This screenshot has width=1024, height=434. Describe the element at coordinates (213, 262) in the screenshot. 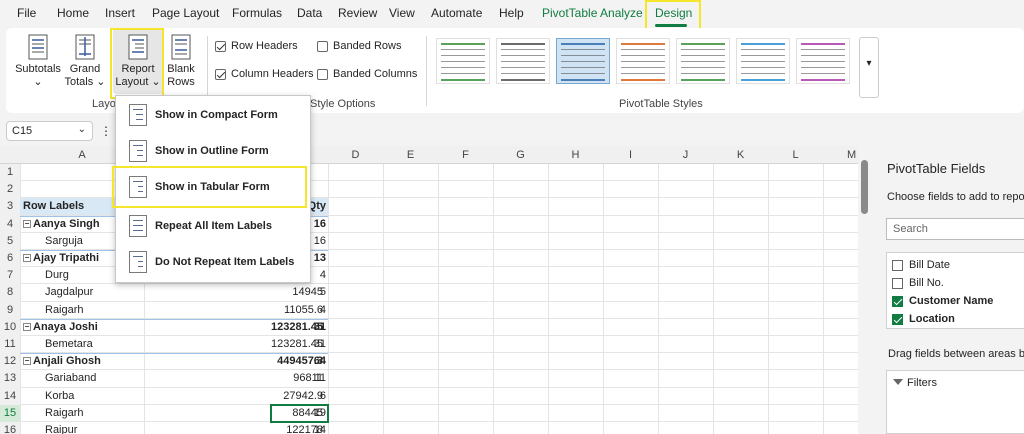

I see `menu-item-do-not-repeat-labels: Do Not Repeat Item Labels` at that location.